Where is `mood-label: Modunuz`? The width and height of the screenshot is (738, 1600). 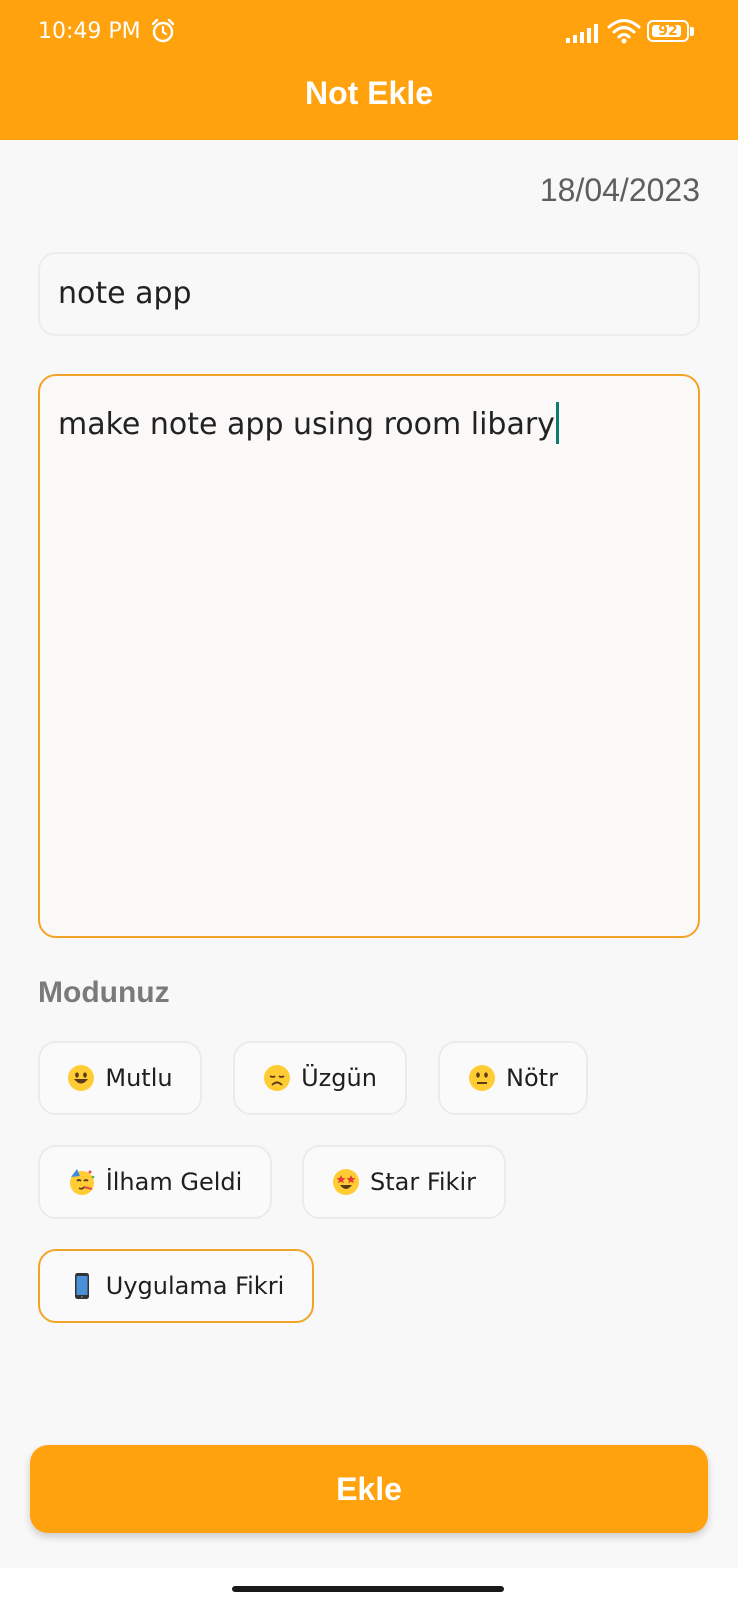
mood-label: Modunuz is located at coordinates (104, 992).